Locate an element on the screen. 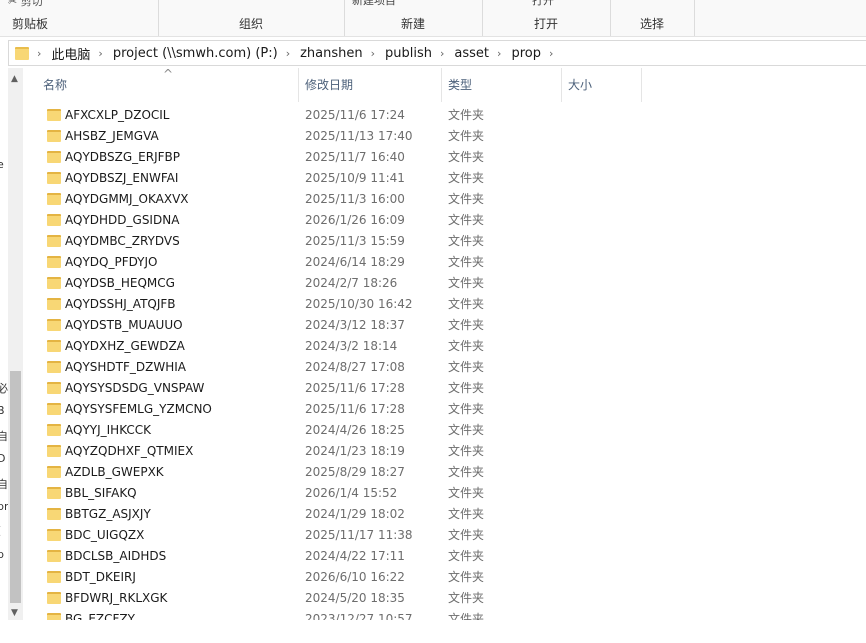 The width and height of the screenshot is (866, 643). cut-label: 剪切 is located at coordinates (31, 4).